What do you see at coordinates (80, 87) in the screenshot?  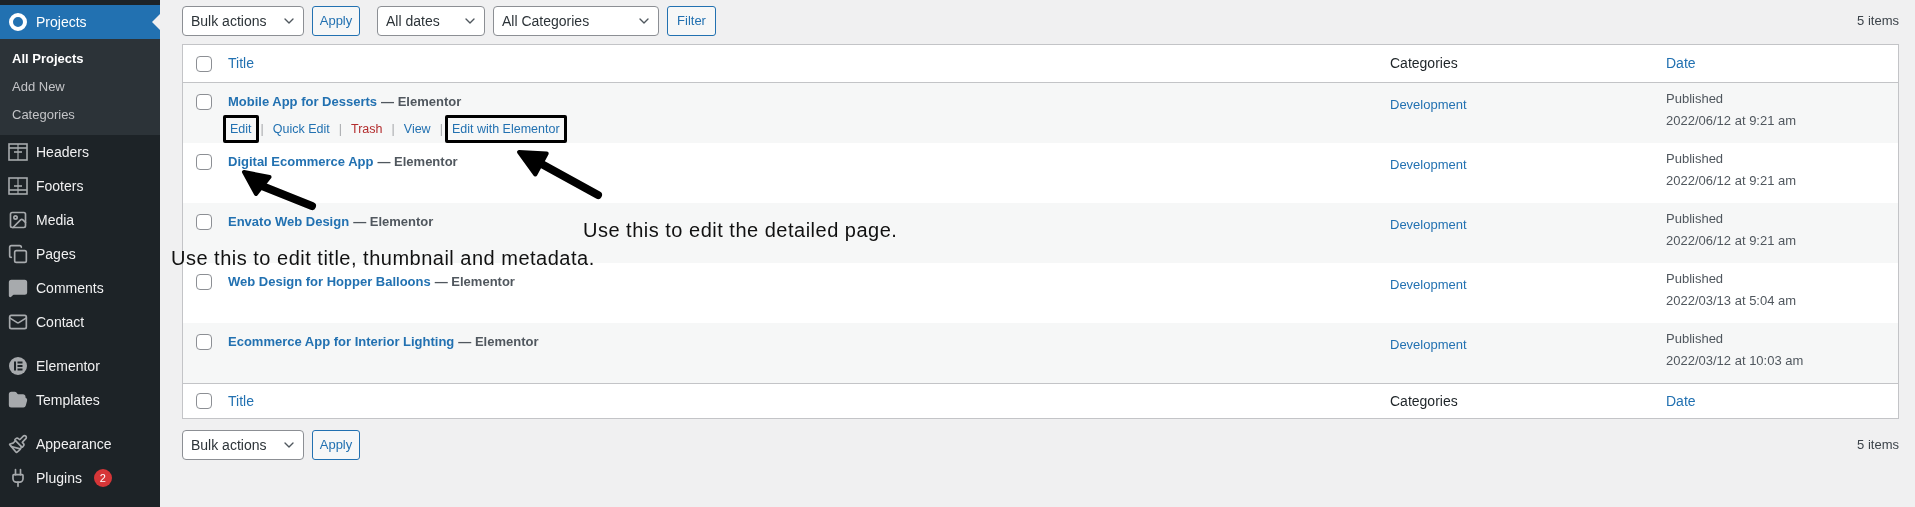 I see `submenu-item: Add New` at bounding box center [80, 87].